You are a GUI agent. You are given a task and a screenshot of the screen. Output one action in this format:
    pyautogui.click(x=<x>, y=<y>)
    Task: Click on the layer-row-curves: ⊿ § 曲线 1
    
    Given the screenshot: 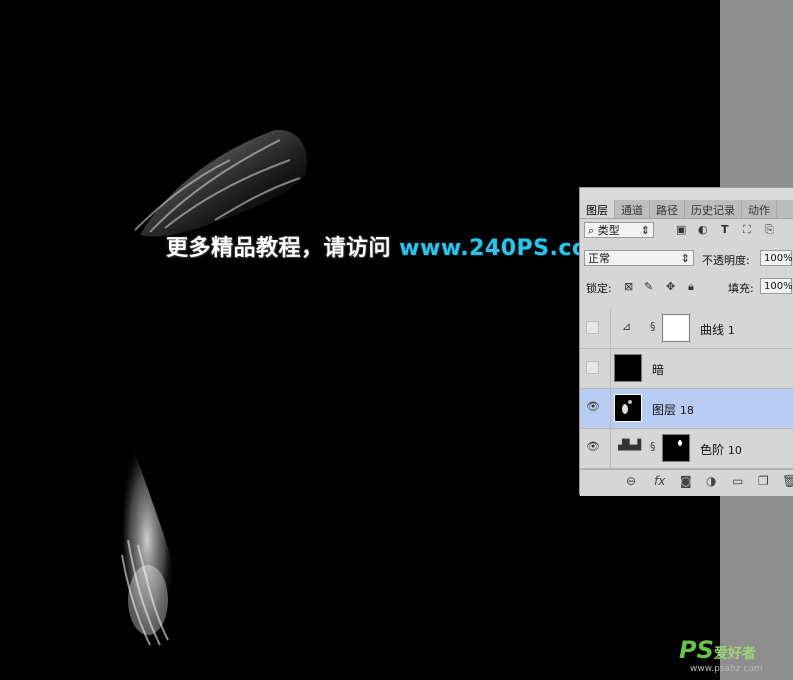 What is the action you would take?
    pyautogui.click(x=686, y=329)
    